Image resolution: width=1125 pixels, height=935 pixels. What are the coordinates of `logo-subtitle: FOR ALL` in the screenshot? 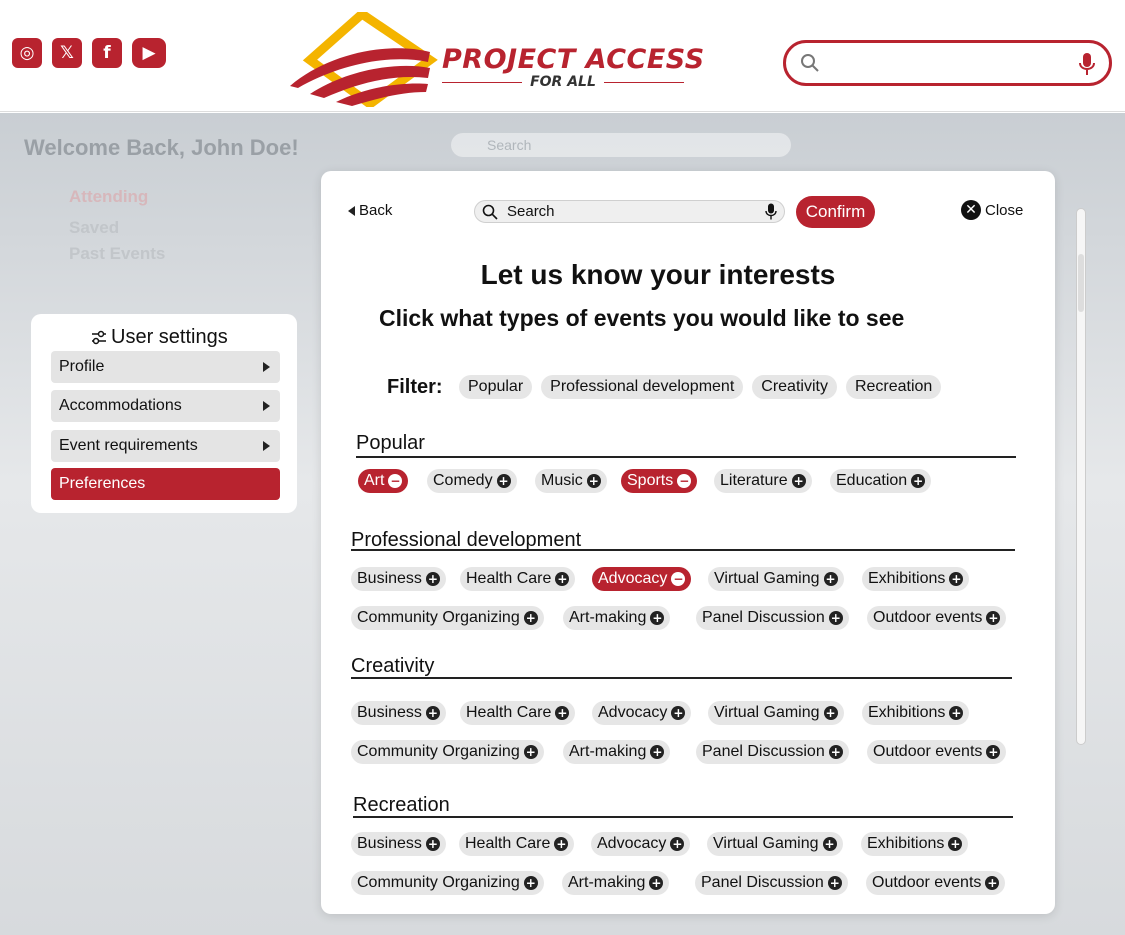 It's located at (563, 82).